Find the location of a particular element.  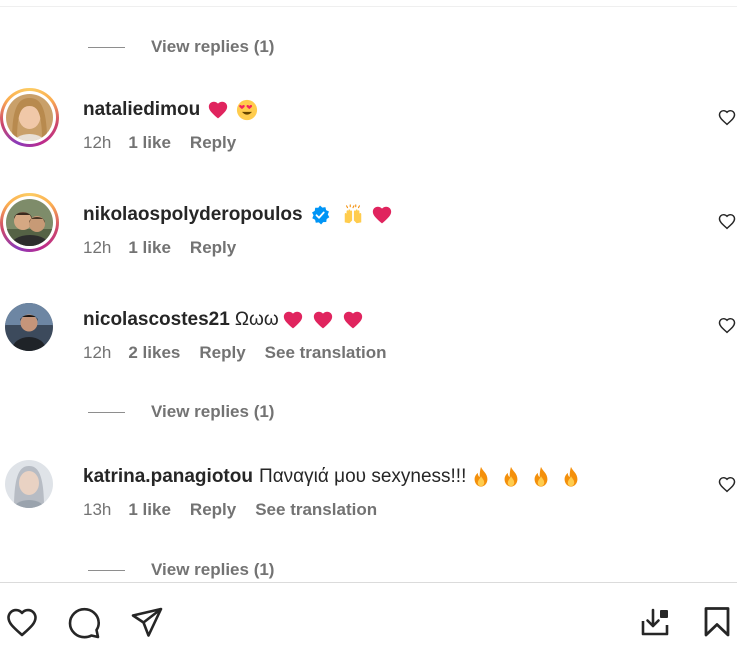

comment-likes: 2 likes is located at coordinates (154, 353).